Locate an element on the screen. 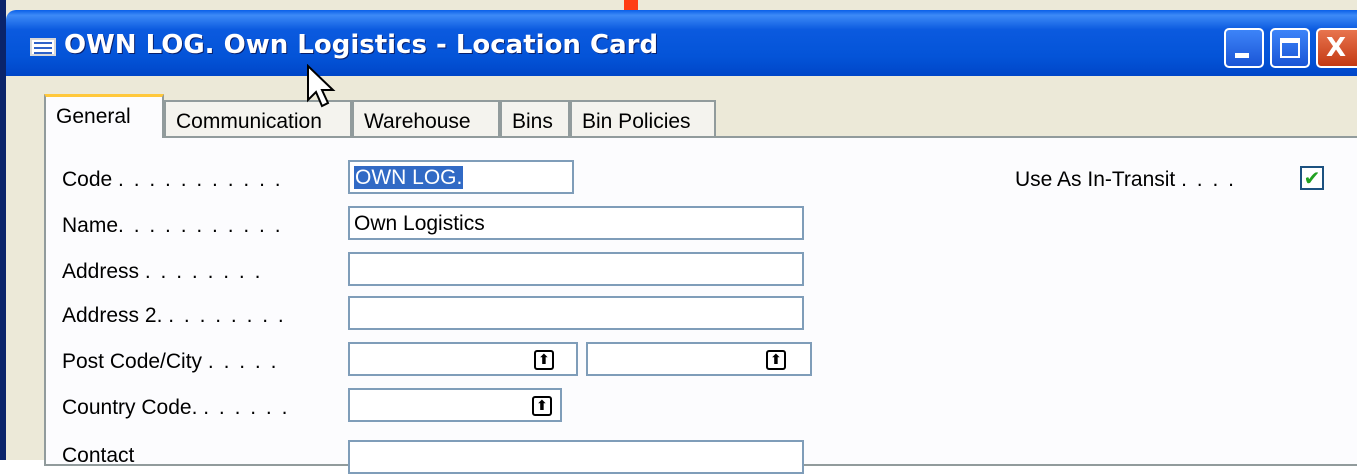 This screenshot has width=1357, height=474. tab-warehouse: Warehouse is located at coordinates (426, 118).